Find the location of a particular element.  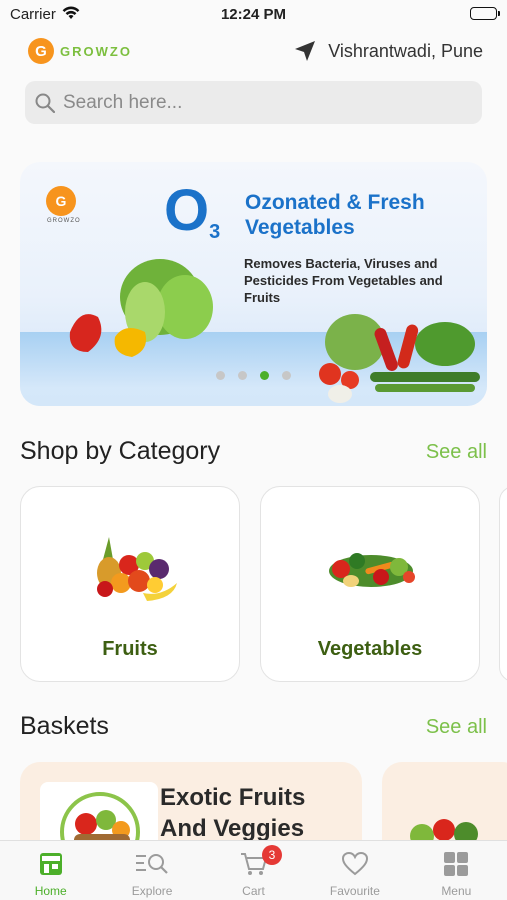

search-icon is located at coordinates (45, 103).